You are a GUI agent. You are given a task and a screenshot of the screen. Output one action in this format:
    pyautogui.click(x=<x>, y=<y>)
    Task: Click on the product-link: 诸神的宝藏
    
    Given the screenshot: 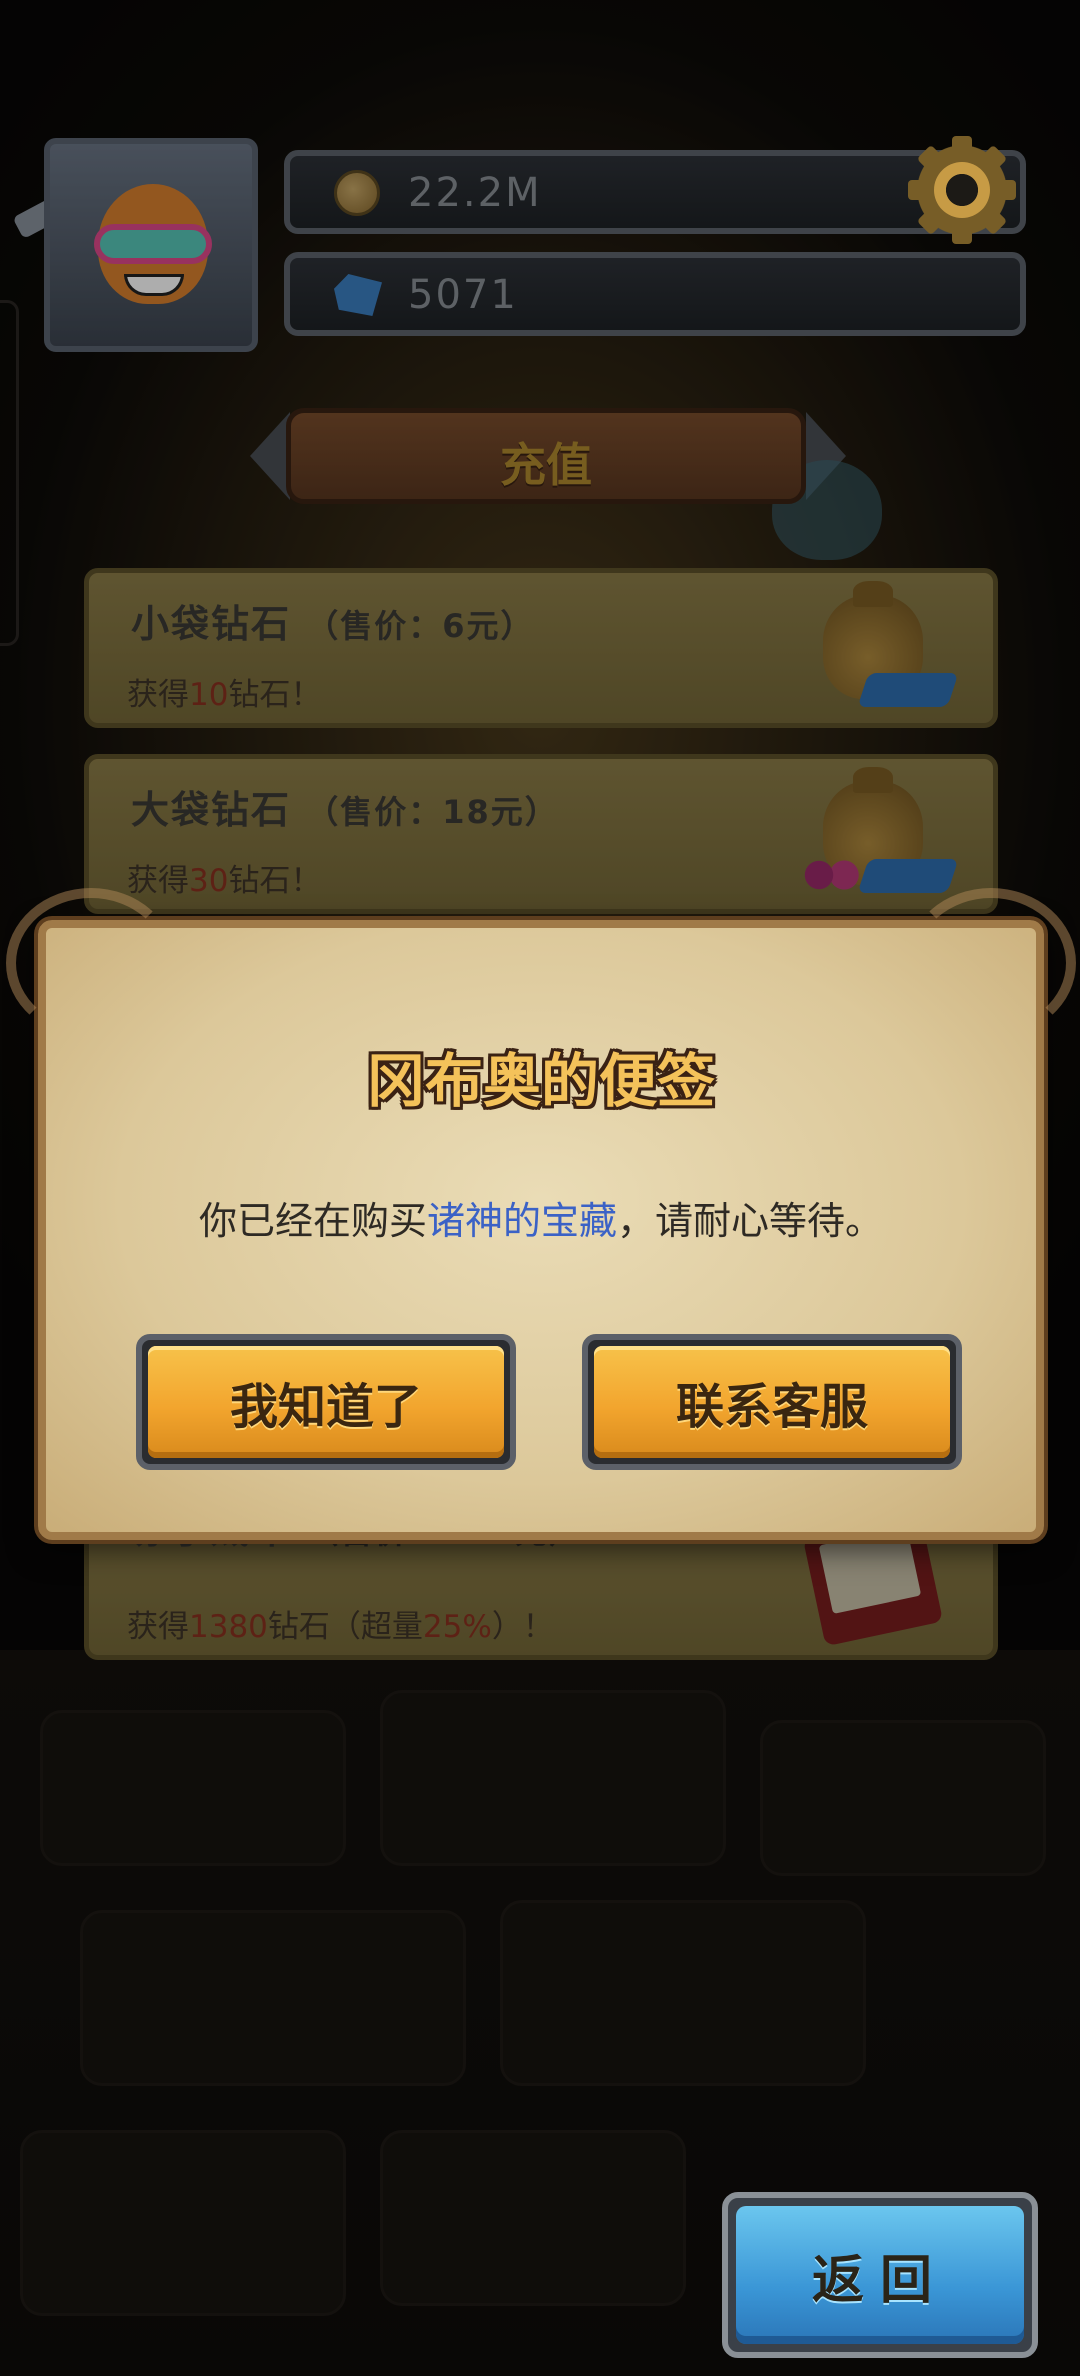 What is the action you would take?
    pyautogui.click(x=522, y=1221)
    